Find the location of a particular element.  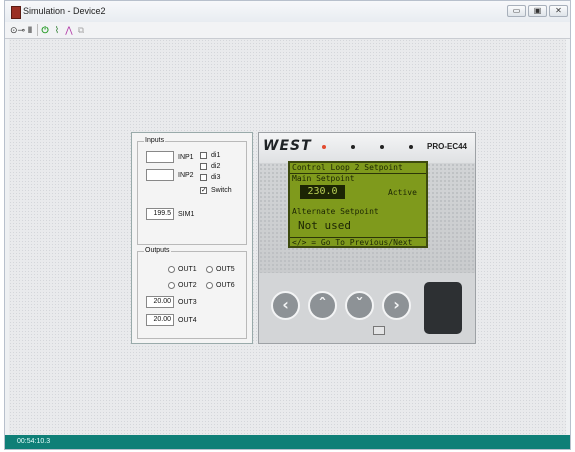

up-button: ˆ is located at coordinates (322, 305).